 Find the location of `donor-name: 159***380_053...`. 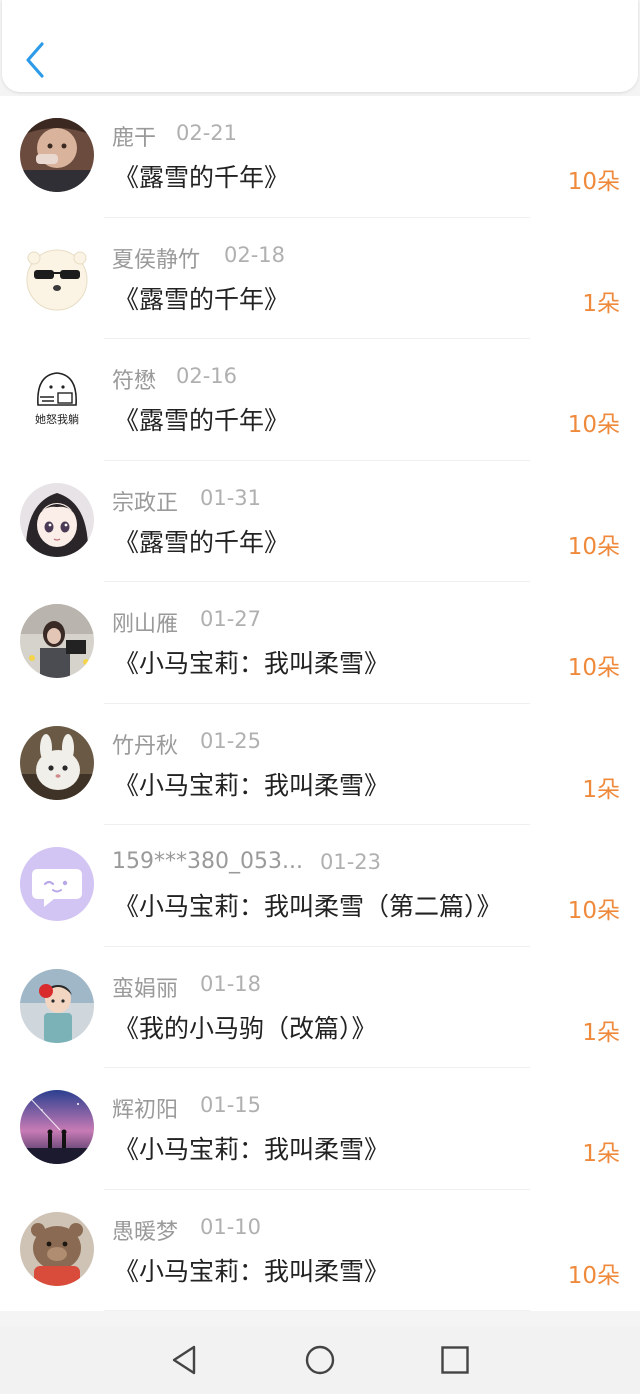

donor-name: 159***380_053... is located at coordinates (207, 861).